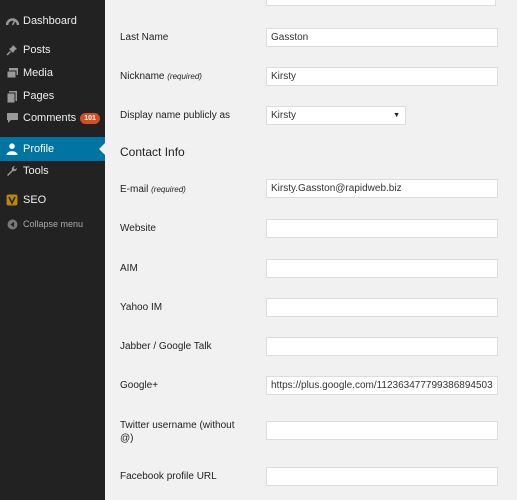  I want to click on sidebar-item-profile: Profile, so click(52, 149).